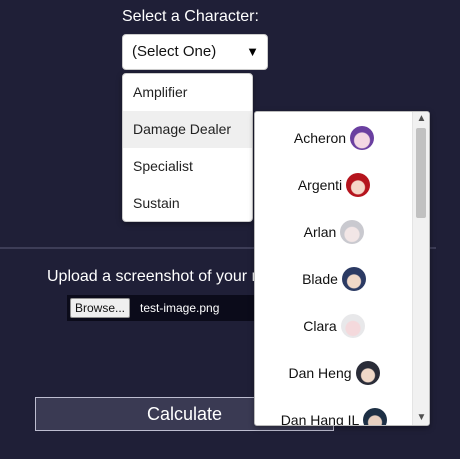  I want to click on character-item-argenti: Argenti, so click(334, 182).